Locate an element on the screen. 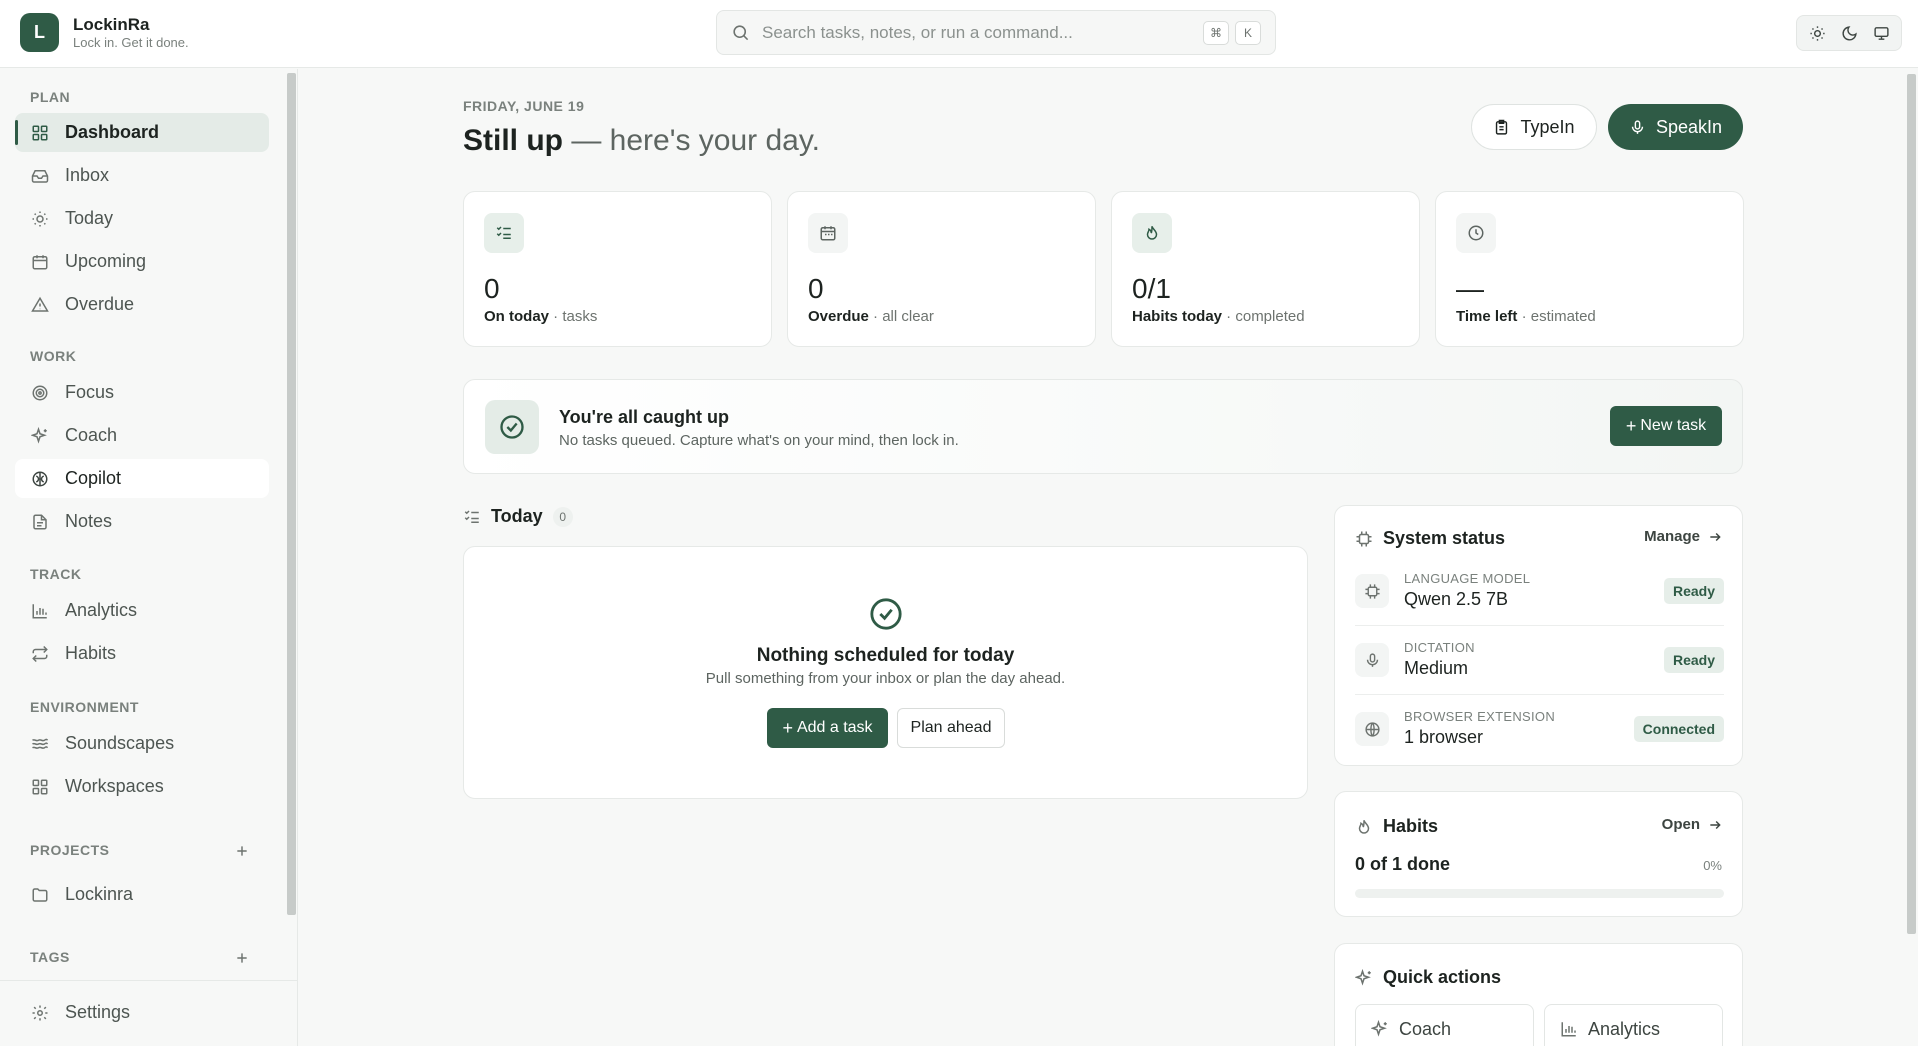  system-theme-button is located at coordinates (1881, 33).